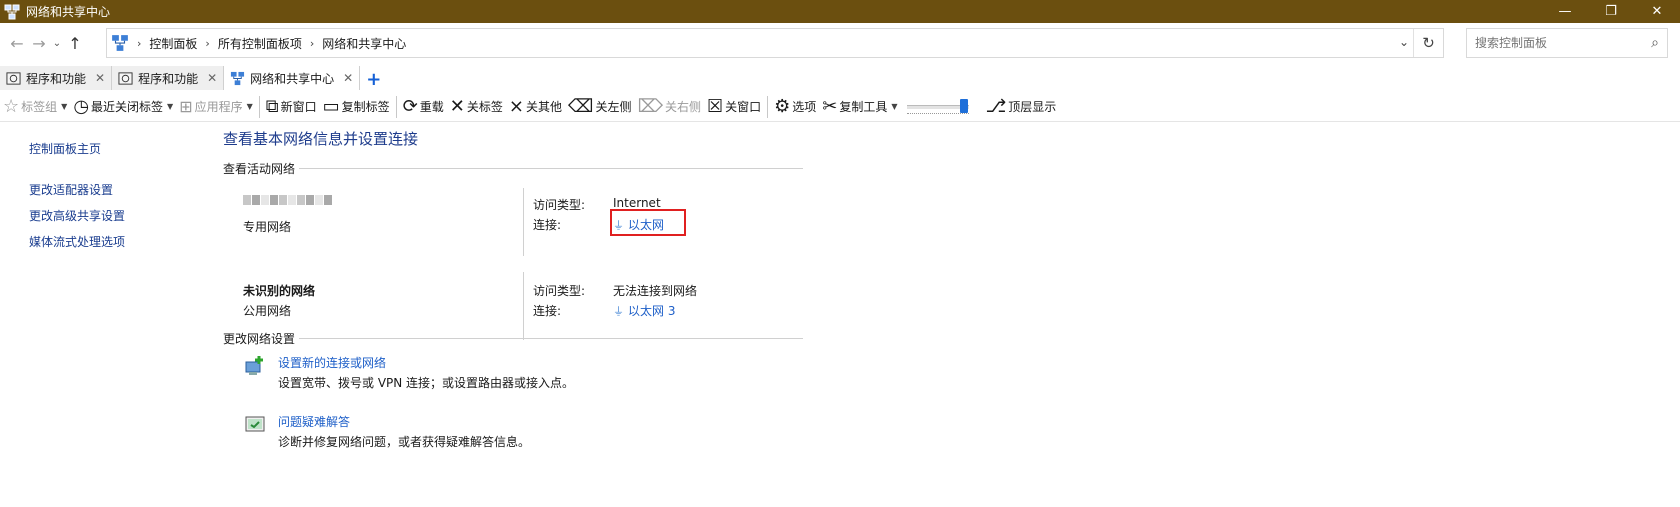 This screenshot has width=1680, height=507. What do you see at coordinates (1657, 11) in the screenshot?
I see `close-window-button: ✕` at bounding box center [1657, 11].